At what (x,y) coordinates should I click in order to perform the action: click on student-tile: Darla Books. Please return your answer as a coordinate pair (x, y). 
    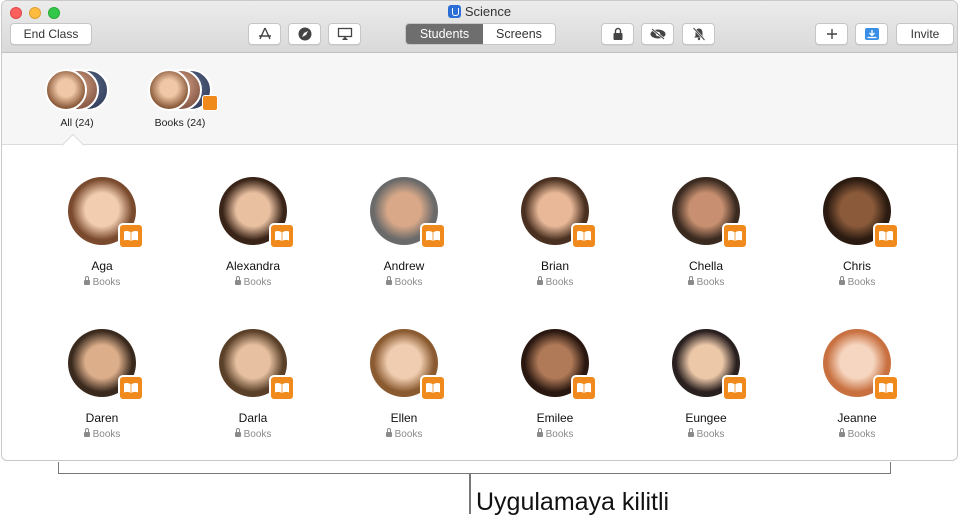
    Looking at the image, I should click on (253, 384).